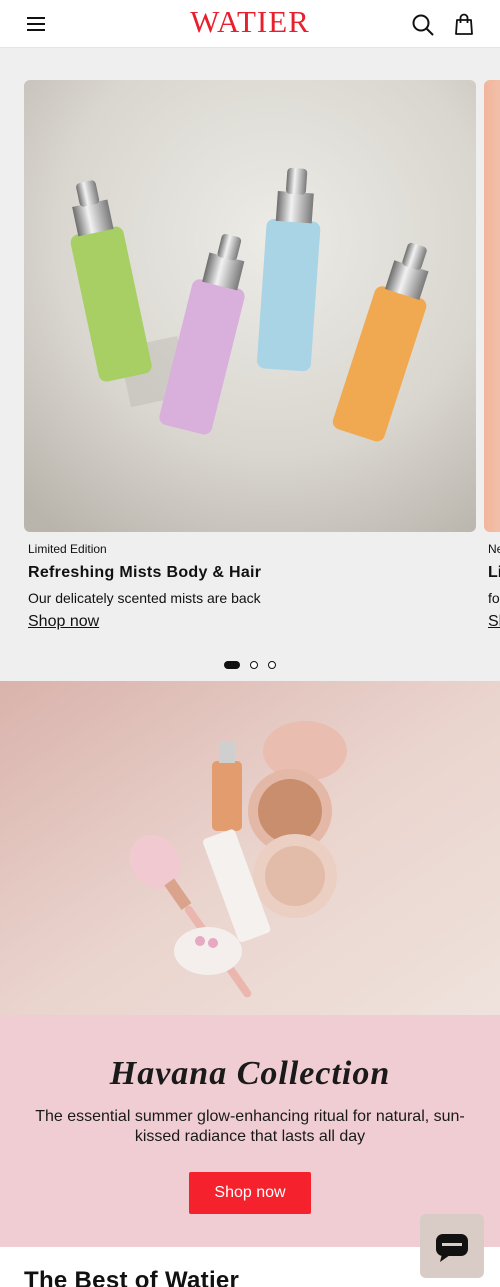 The image size is (500, 1287). I want to click on search-button, so click(423, 25).